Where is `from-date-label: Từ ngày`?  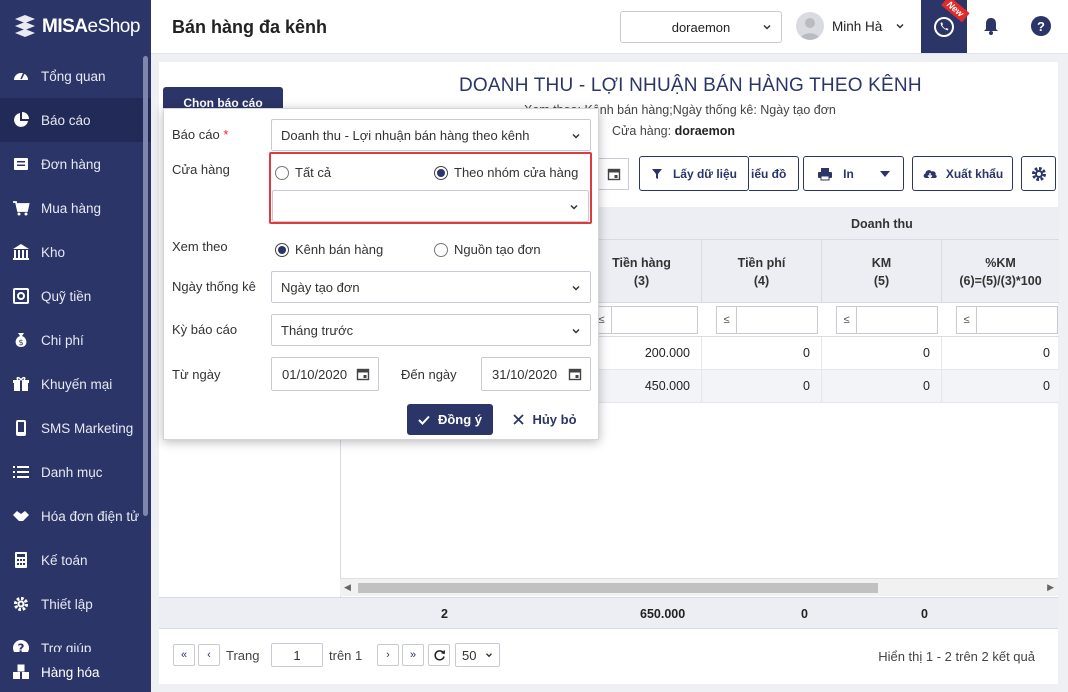
from-date-label: Từ ngày is located at coordinates (196, 374).